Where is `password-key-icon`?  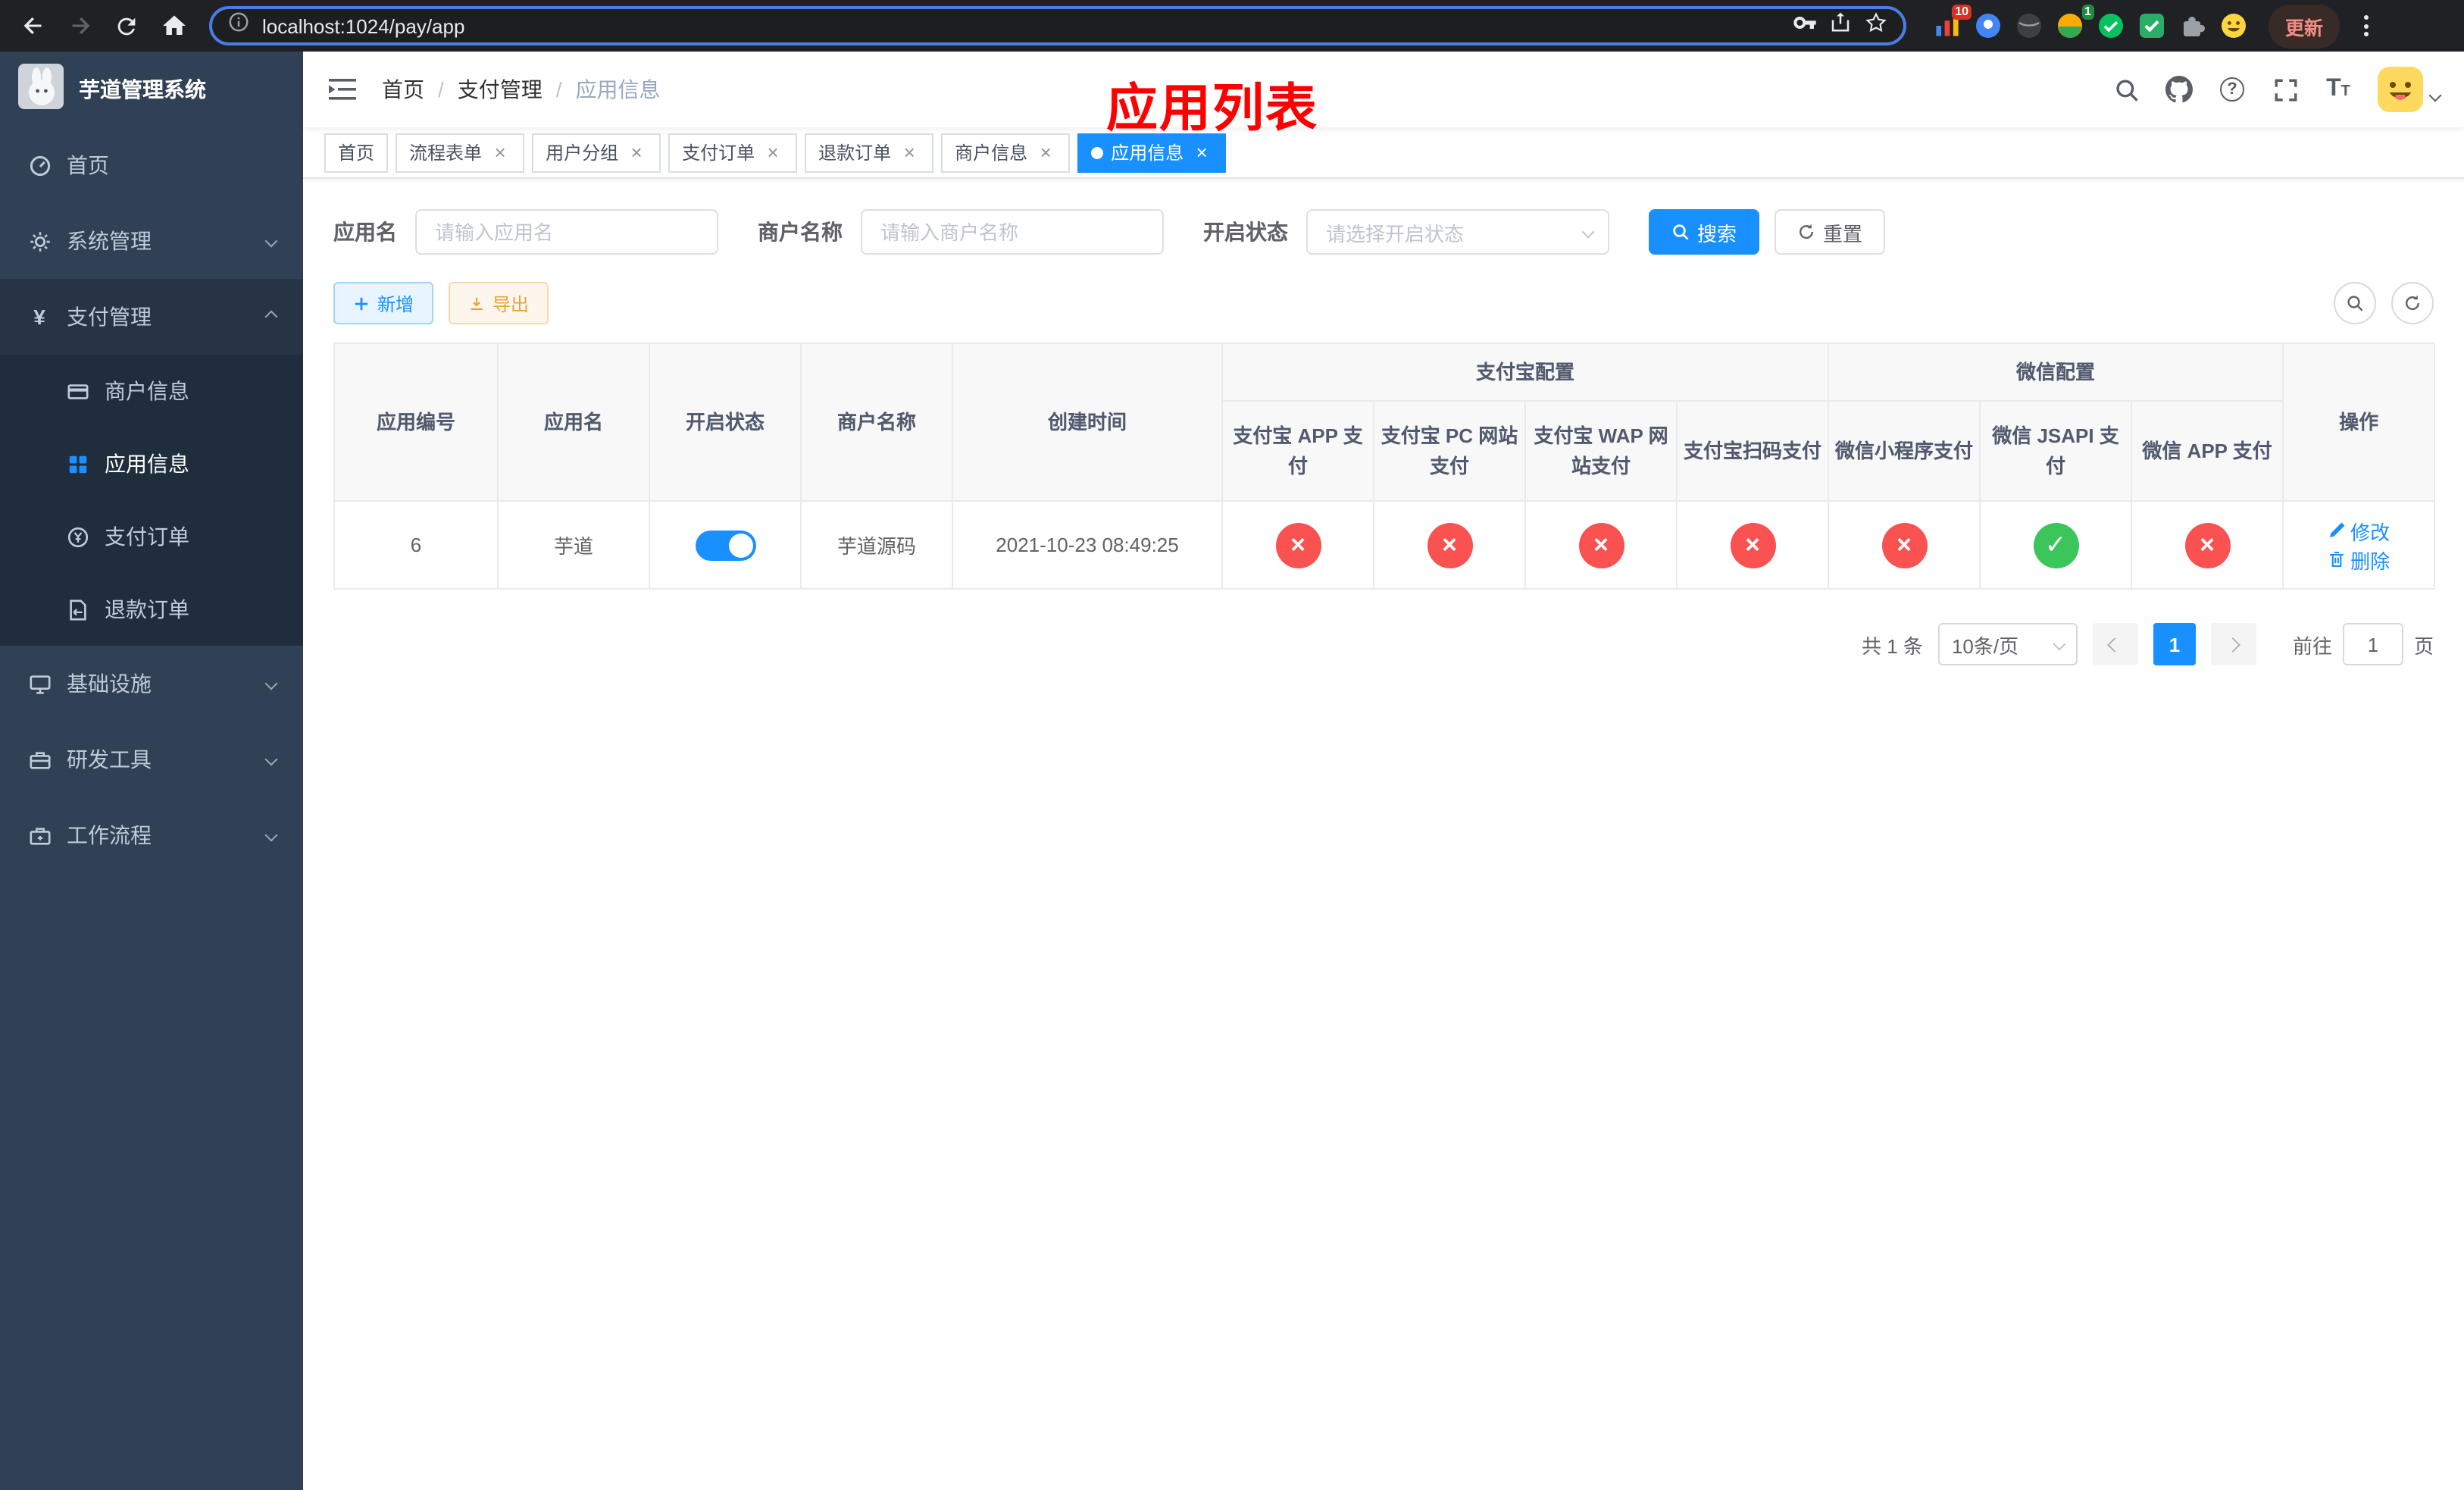 password-key-icon is located at coordinates (1805, 26).